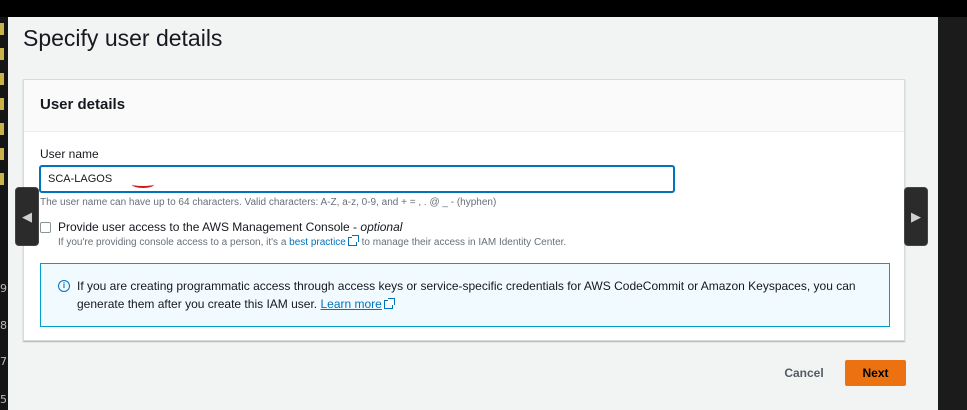  I want to click on panel-header: User details, so click(464, 106).